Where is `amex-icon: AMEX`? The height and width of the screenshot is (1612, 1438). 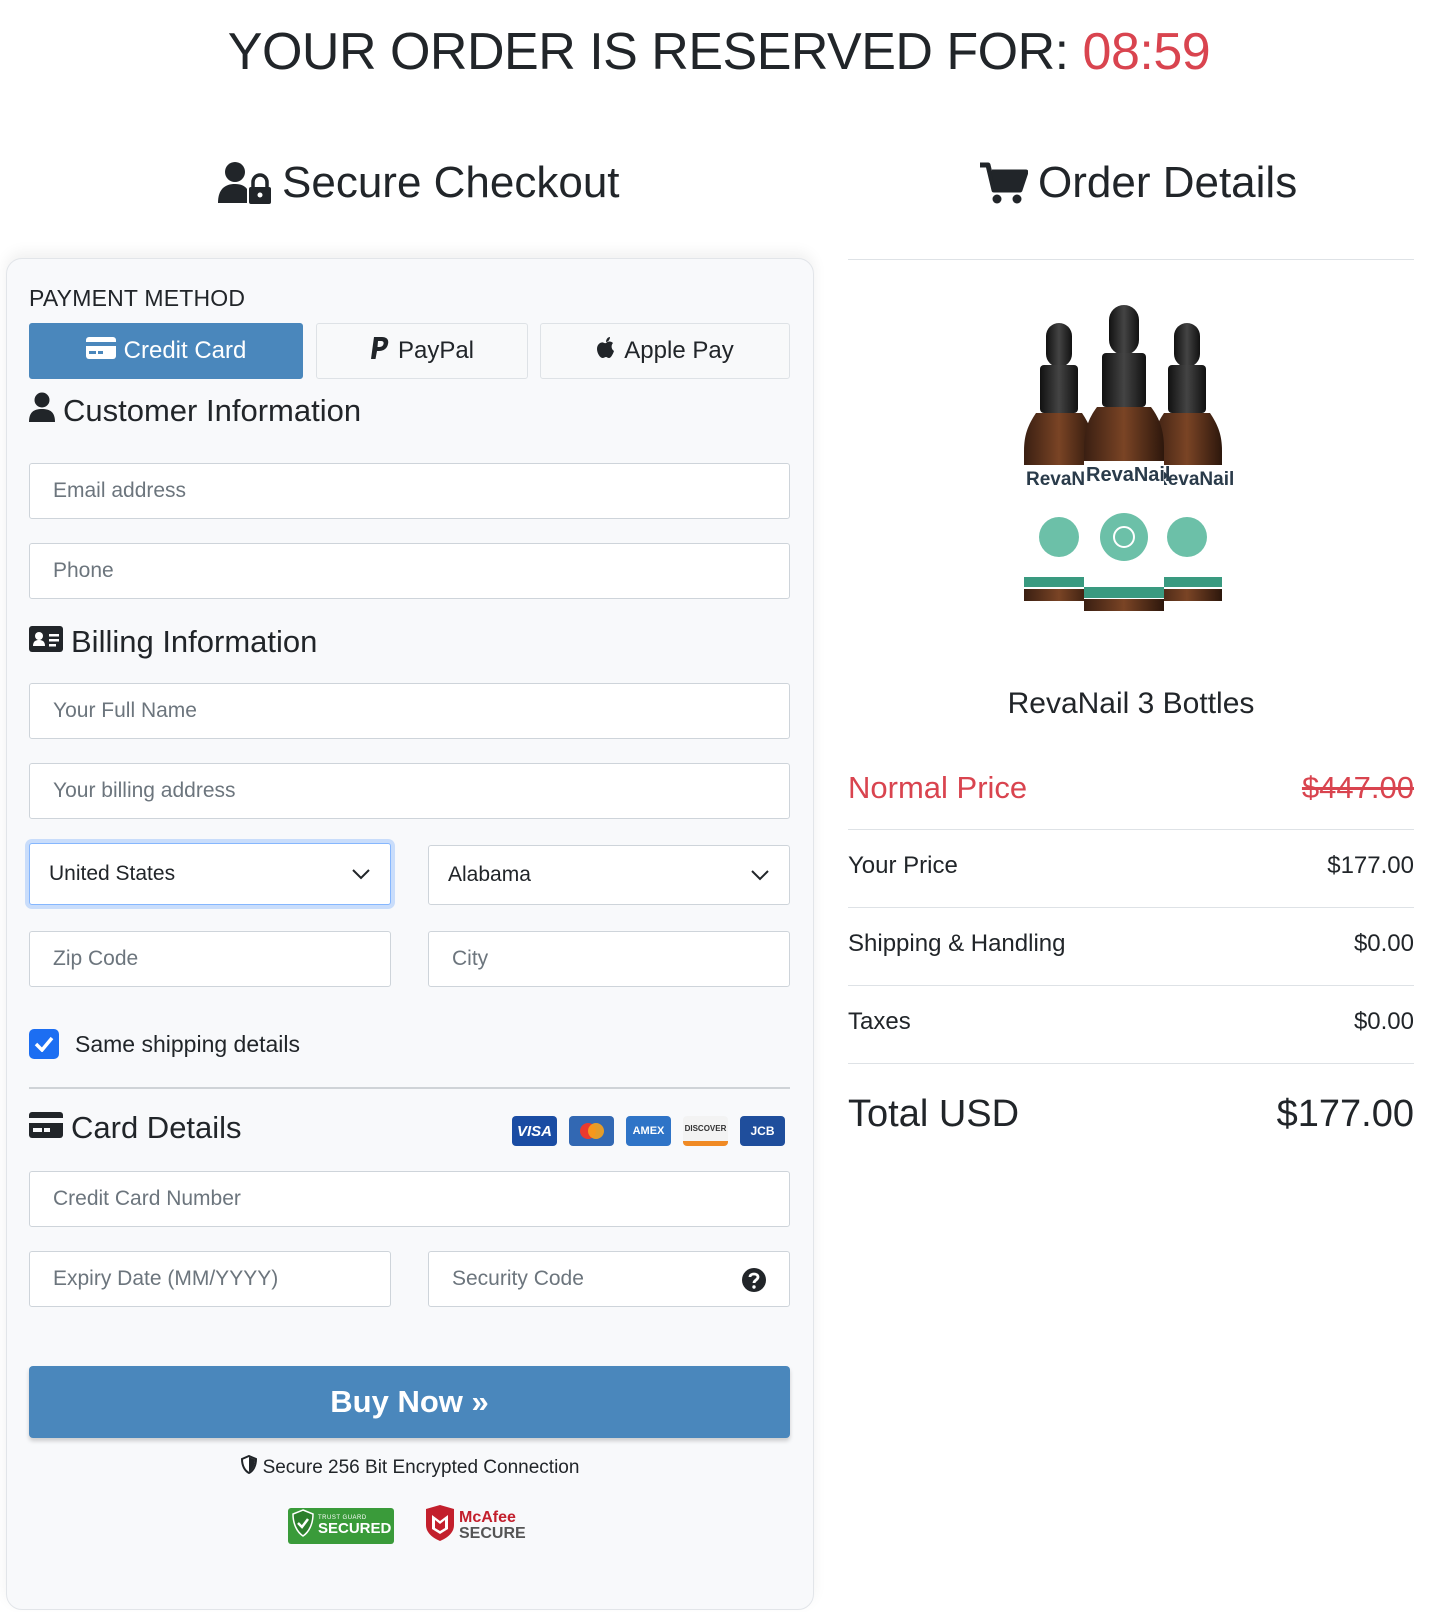
amex-icon: AMEX is located at coordinates (648, 1131).